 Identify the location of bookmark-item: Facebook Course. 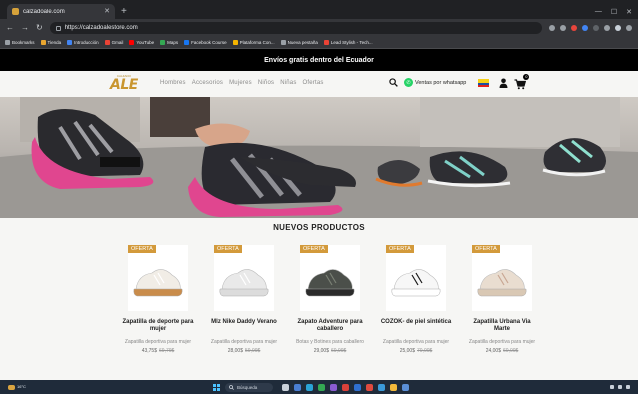
(205, 42).